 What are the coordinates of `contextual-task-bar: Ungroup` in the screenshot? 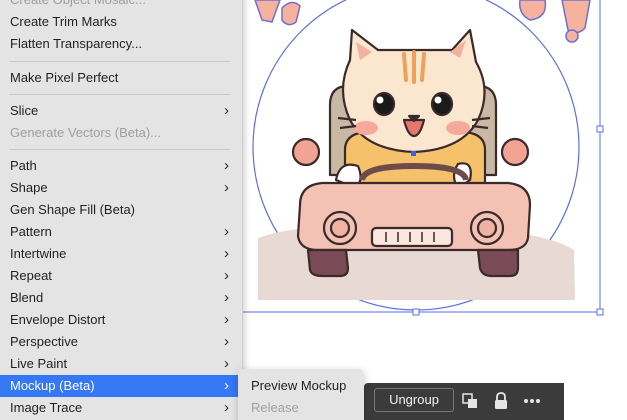 It's located at (464, 401).